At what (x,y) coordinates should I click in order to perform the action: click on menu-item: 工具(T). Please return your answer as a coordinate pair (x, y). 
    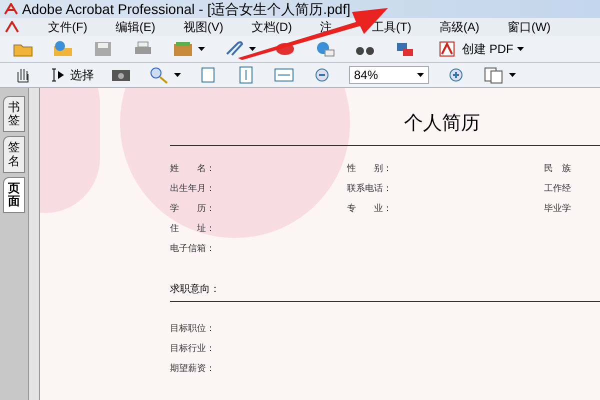
    Looking at the image, I should click on (392, 27).